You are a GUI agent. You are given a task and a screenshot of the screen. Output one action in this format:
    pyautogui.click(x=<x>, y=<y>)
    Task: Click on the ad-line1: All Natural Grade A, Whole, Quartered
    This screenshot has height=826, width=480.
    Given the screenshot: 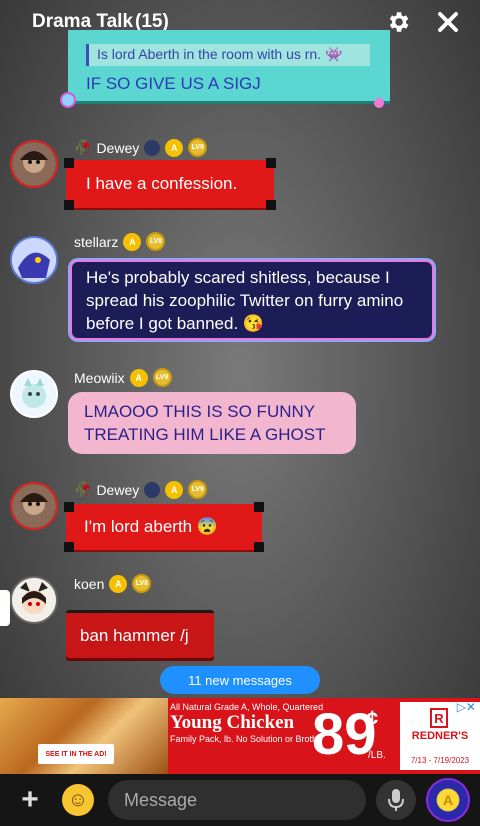 What is the action you would take?
    pyautogui.click(x=247, y=707)
    